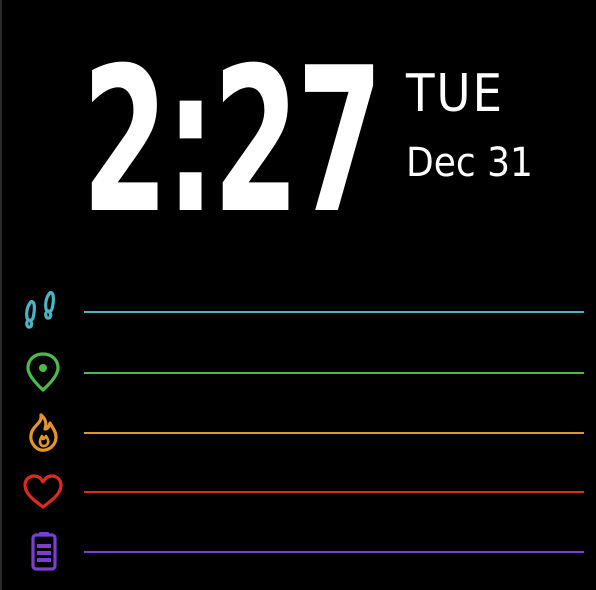 This screenshot has height=590, width=596. What do you see at coordinates (334, 552) in the screenshot?
I see `battery-progress-line` at bounding box center [334, 552].